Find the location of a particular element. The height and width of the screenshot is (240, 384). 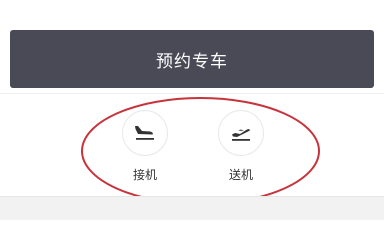

divider is located at coordinates (192, 93).